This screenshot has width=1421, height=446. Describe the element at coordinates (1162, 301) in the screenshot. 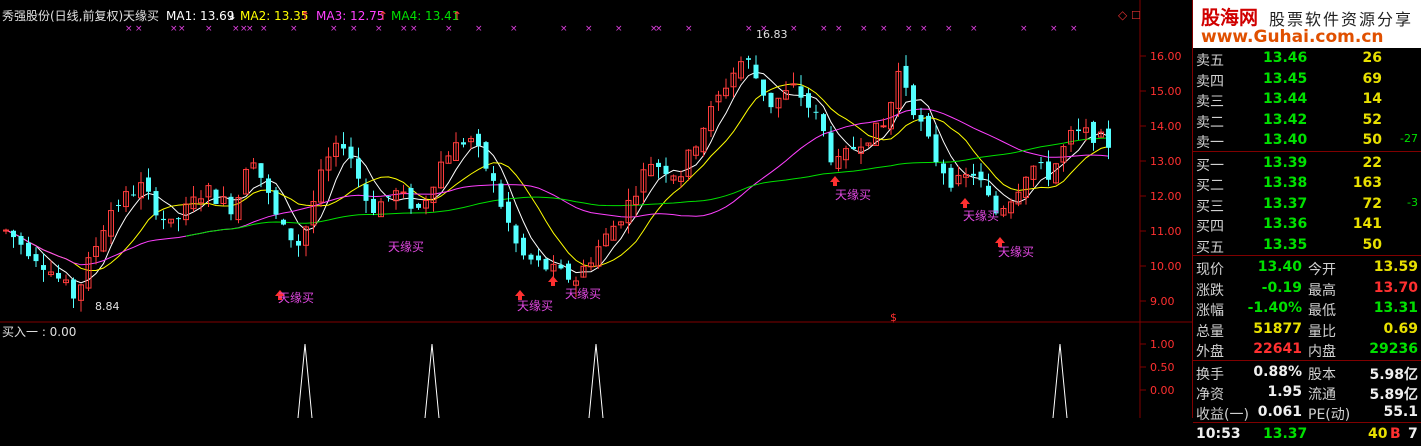

I see `price-tick-label: 9.00` at that location.